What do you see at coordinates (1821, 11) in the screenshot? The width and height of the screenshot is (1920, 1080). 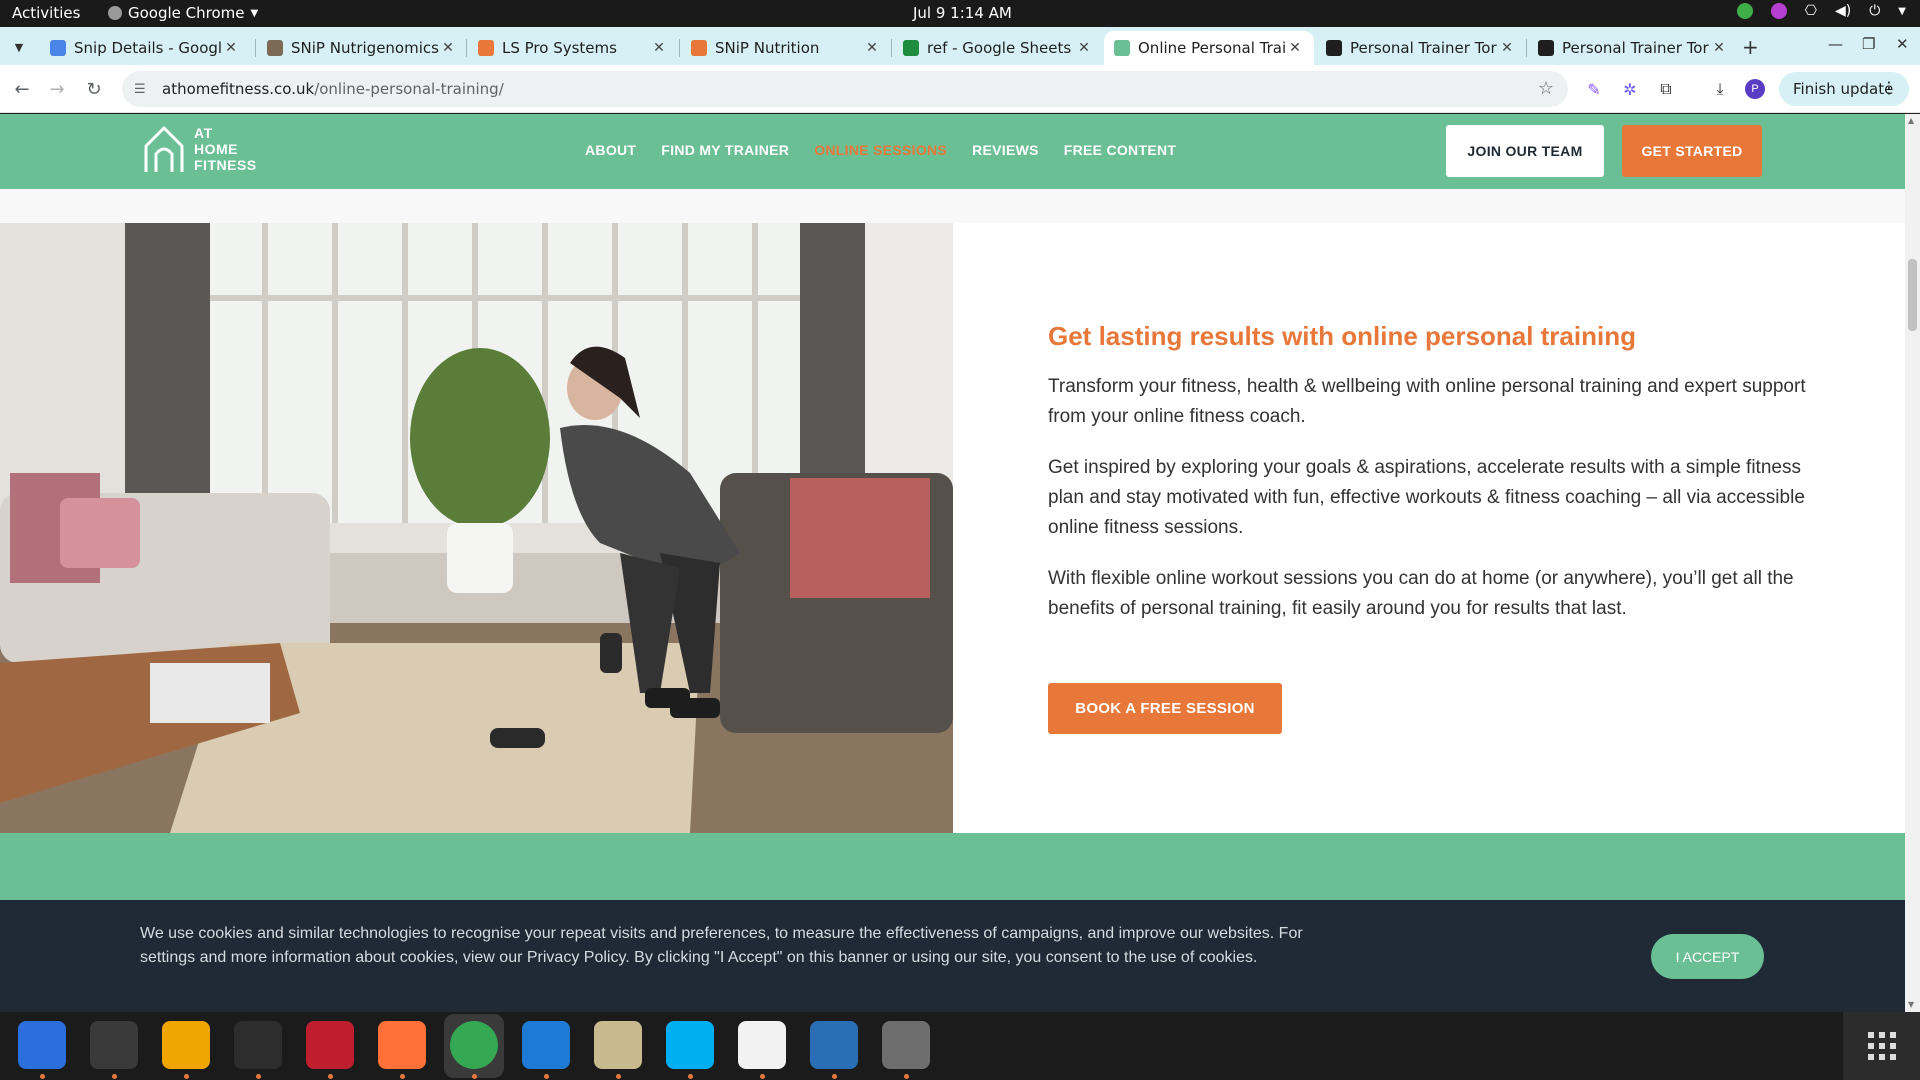 I see `system-tray: ⎔ ◀) ⏻ ▼` at bounding box center [1821, 11].